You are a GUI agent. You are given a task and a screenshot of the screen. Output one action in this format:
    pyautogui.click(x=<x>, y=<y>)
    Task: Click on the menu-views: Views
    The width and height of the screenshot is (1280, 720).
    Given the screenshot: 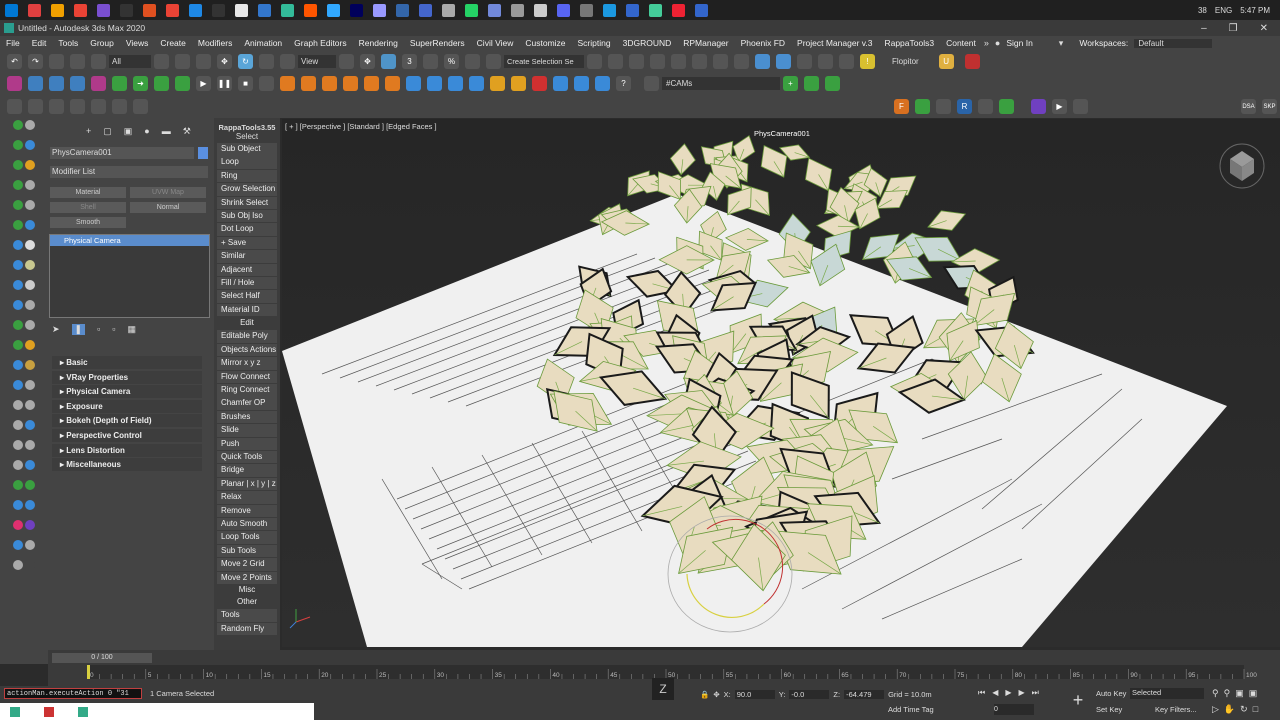 What is the action you would take?
    pyautogui.click(x=137, y=43)
    